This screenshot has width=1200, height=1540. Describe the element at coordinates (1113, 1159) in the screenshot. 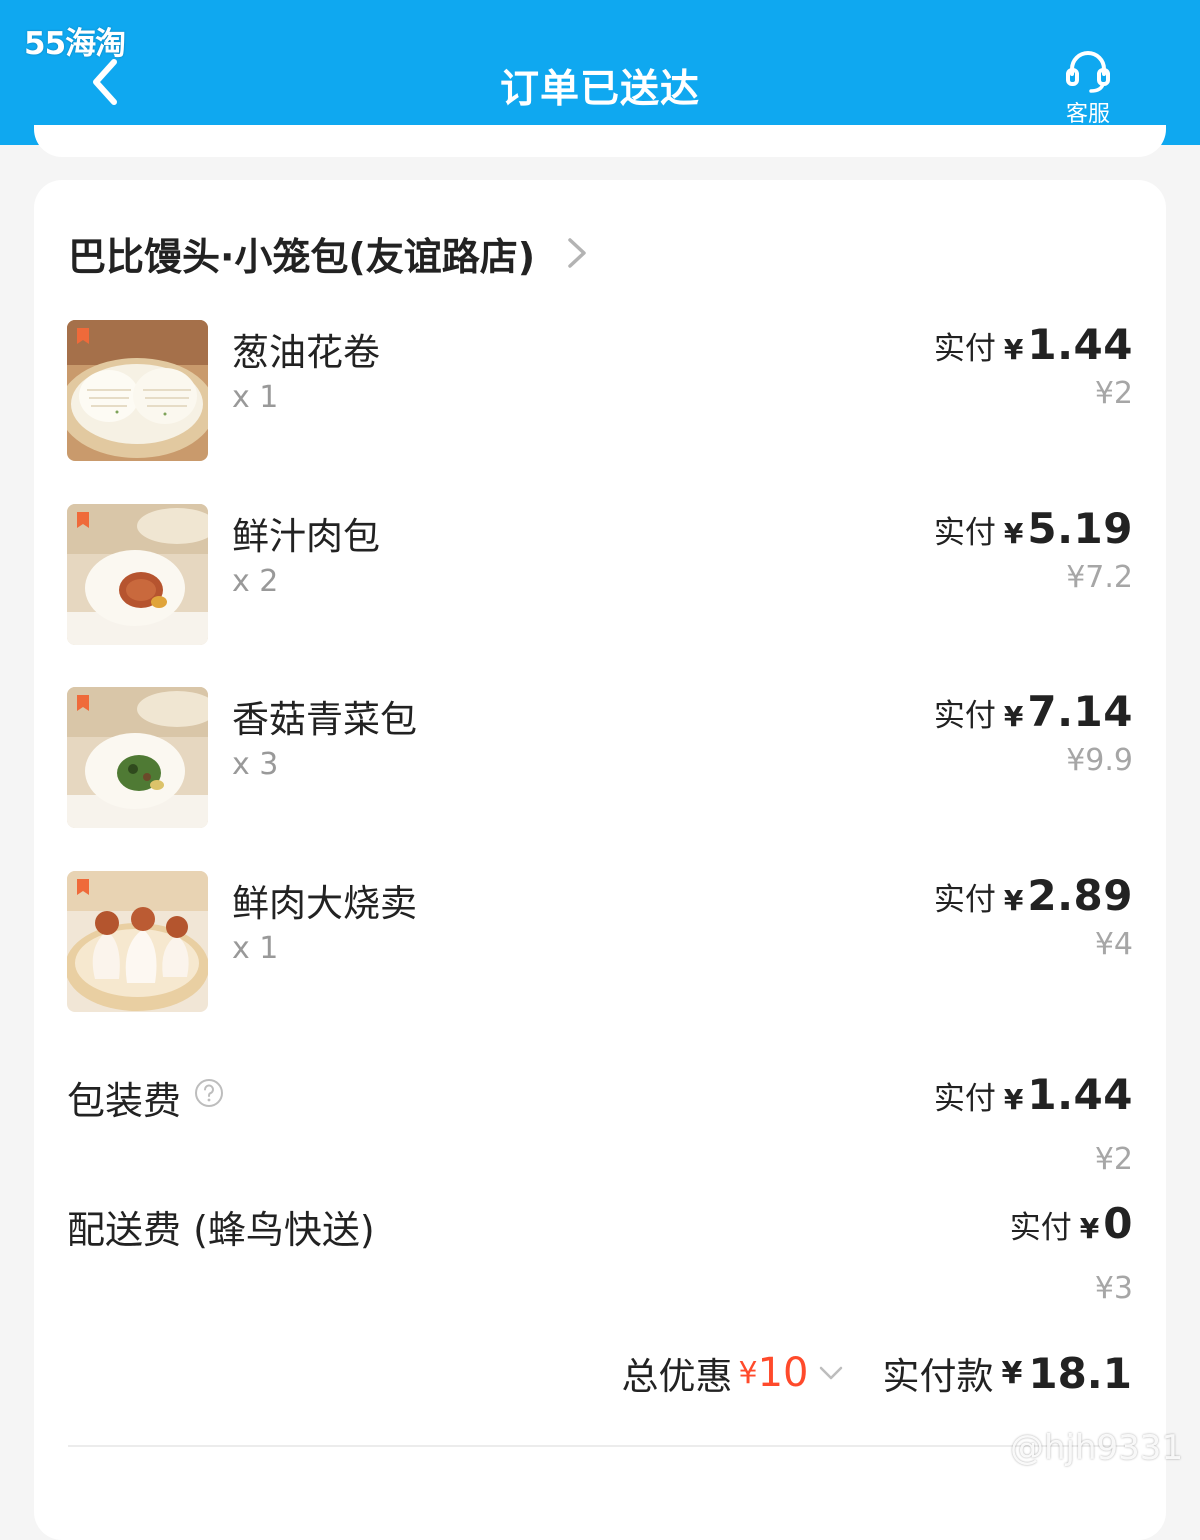

I see `fee-original-price: ¥2` at that location.